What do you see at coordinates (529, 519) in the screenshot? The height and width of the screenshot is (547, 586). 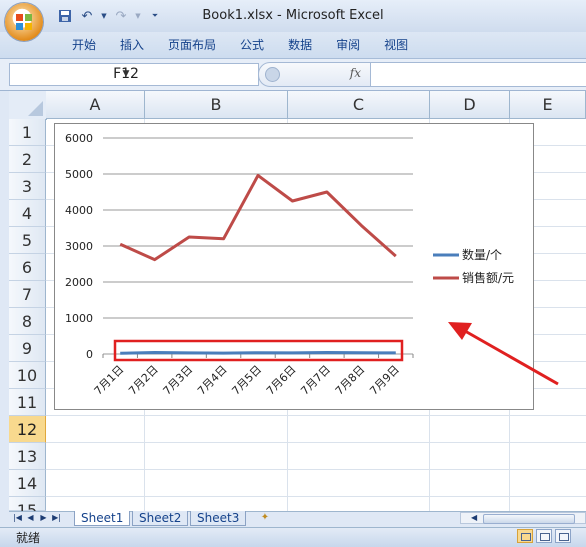 I see `scroll-thumb` at bounding box center [529, 519].